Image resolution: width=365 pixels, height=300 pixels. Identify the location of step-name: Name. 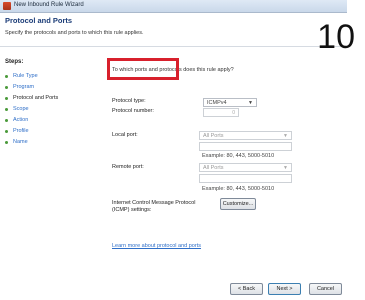
(16, 142).